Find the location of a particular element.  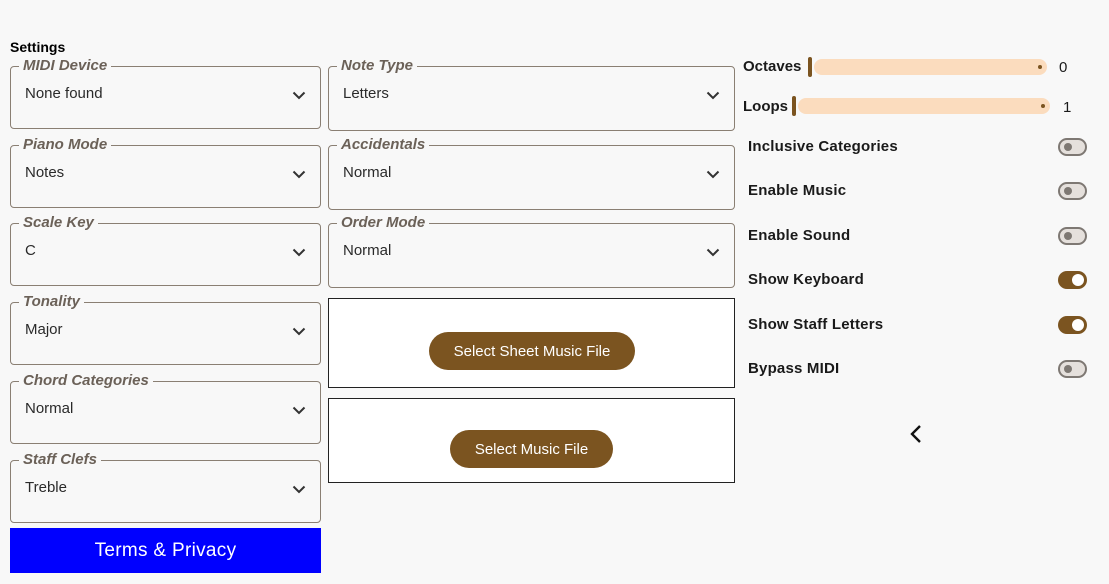

enable-music-toggle is located at coordinates (1072, 191).